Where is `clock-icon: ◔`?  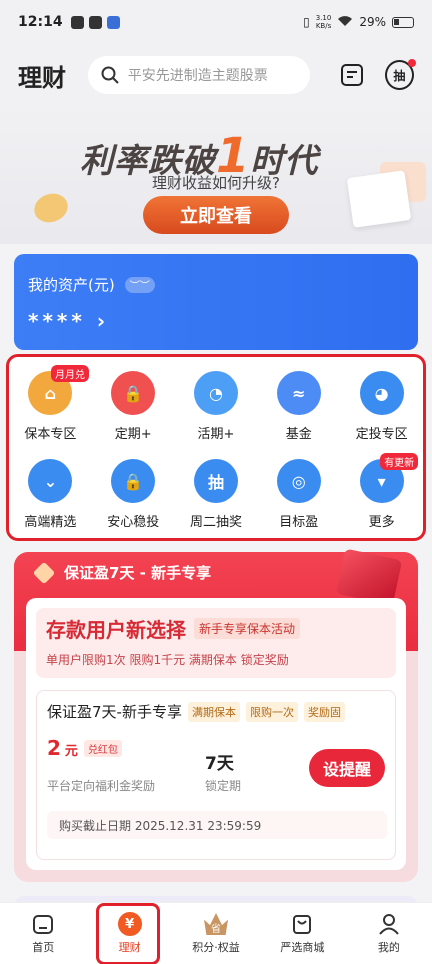
clock-icon: ◔ is located at coordinates (215, 393).